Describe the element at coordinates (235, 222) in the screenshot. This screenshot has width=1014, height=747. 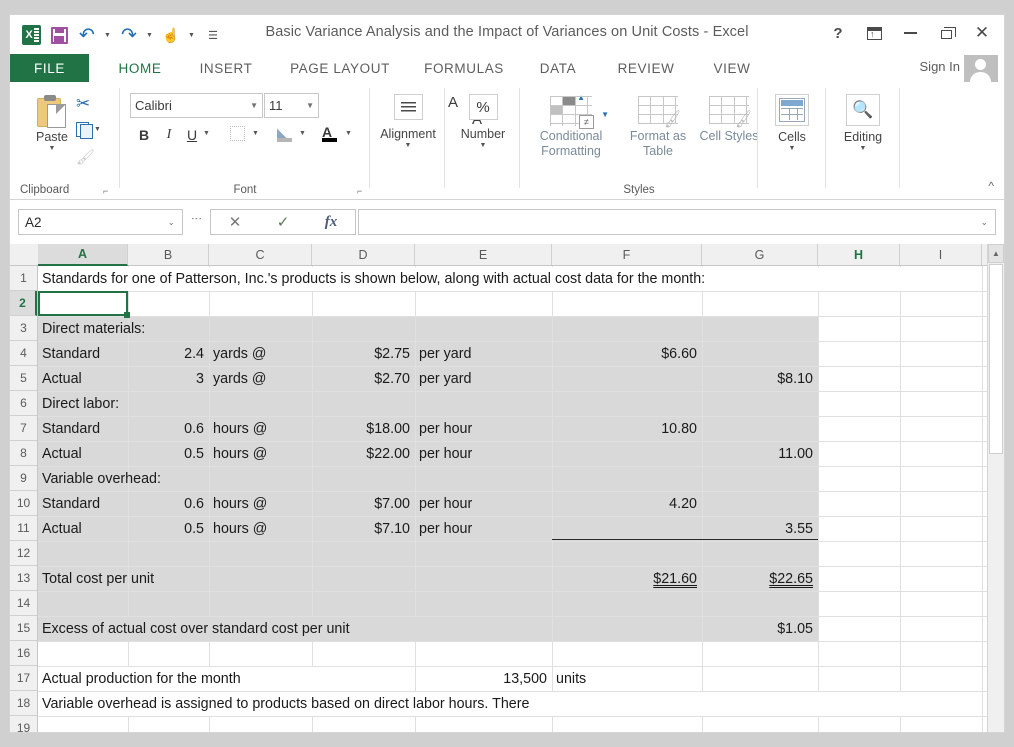
I see `cancel-entry-button: ✕` at that location.